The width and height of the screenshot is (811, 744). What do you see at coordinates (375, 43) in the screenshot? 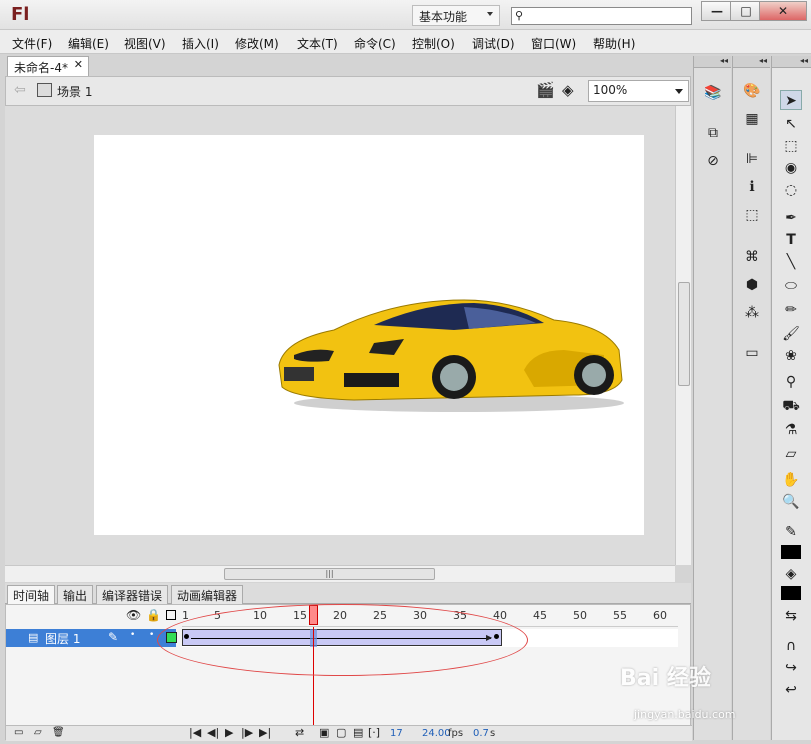
I see `menu-commands: 命令(C)` at bounding box center [375, 43].